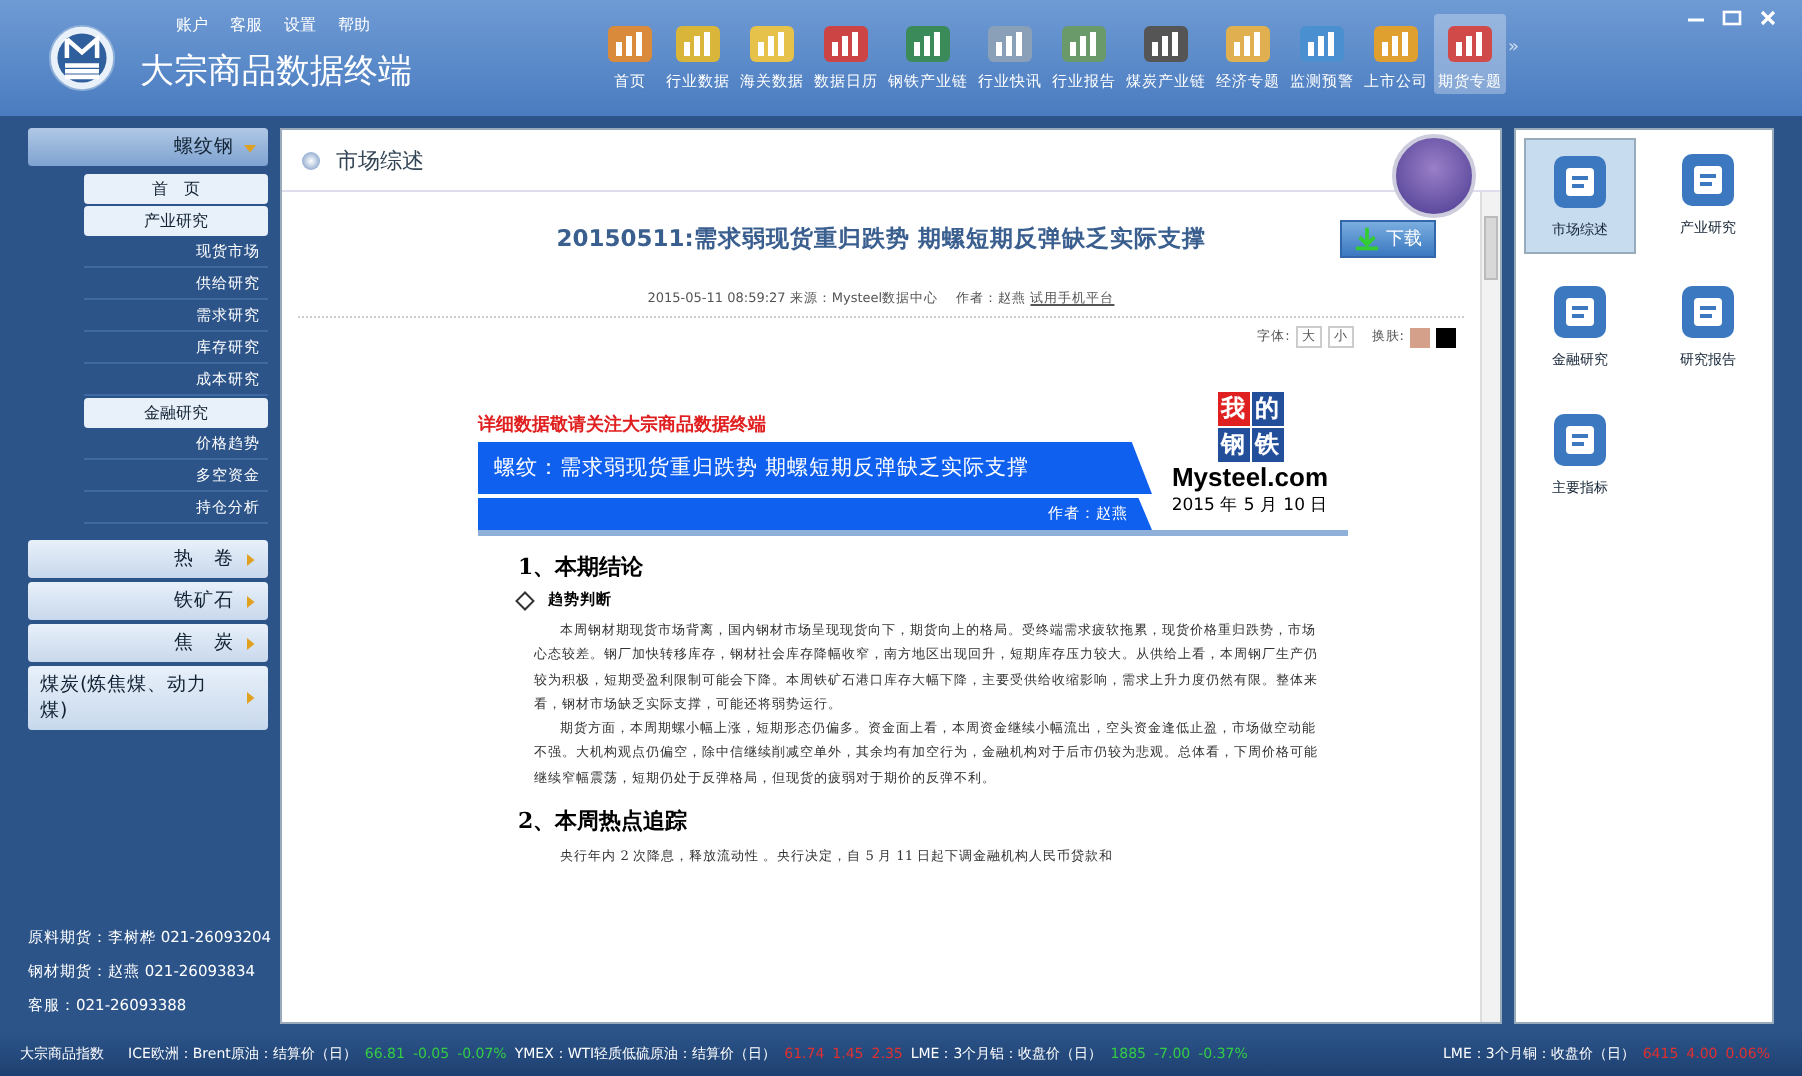  I want to click on bullet-icon, so click(311, 160).